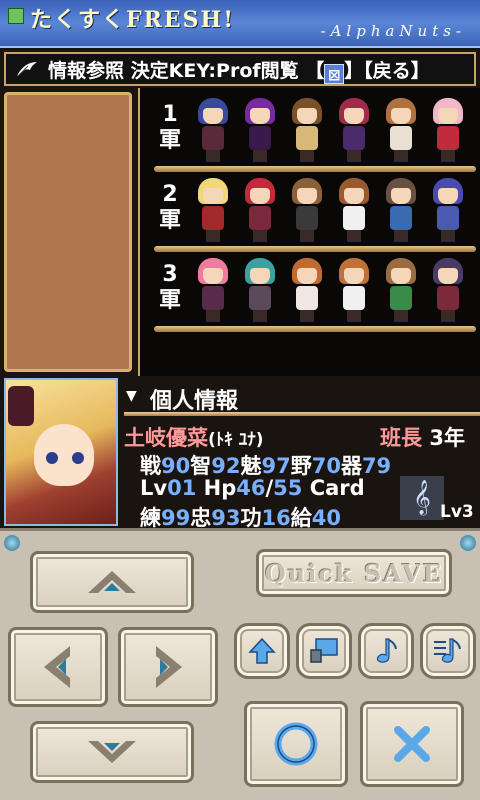  Describe the element at coordinates (112, 582) in the screenshot. I see `dpad-up-button` at that location.